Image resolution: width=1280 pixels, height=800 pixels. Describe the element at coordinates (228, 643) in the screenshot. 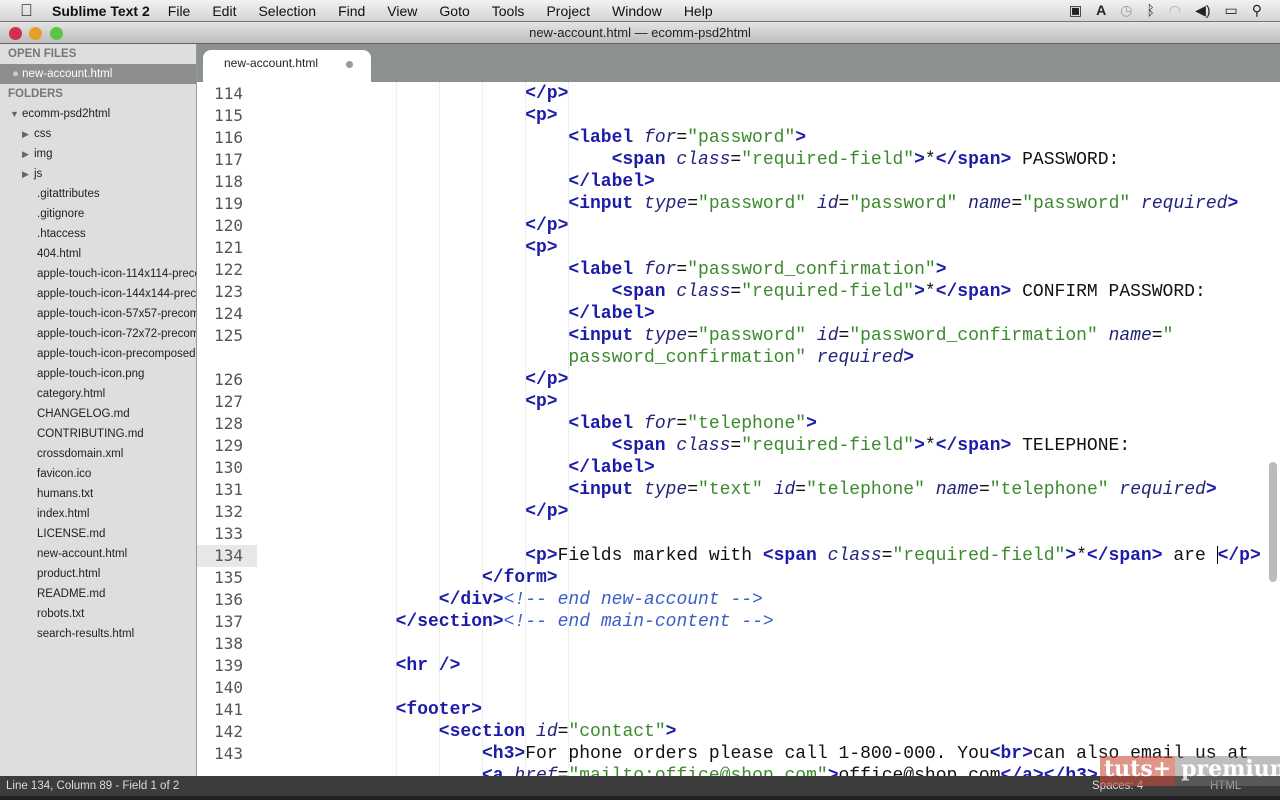

I see `line-number: 138` at that location.